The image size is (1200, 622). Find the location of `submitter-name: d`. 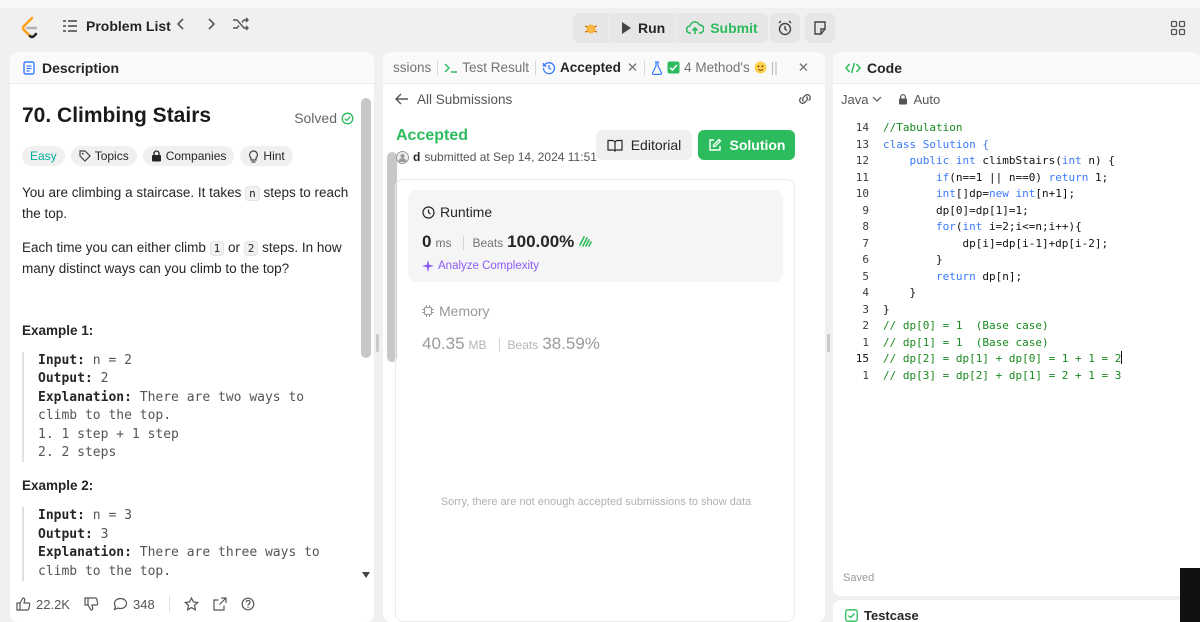

submitter-name: d is located at coordinates (416, 157).